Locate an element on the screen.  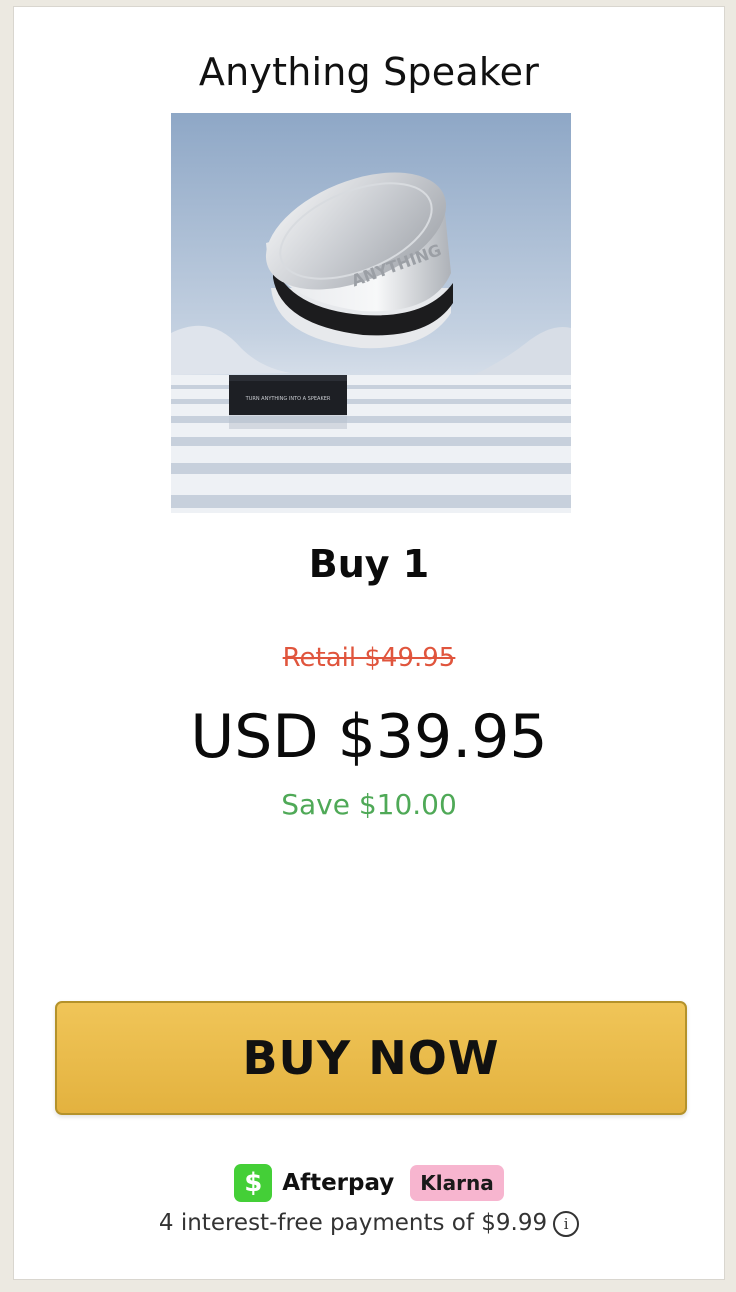
installments-text: 4 interest-free payments of $9.99 is located at coordinates (353, 1223).